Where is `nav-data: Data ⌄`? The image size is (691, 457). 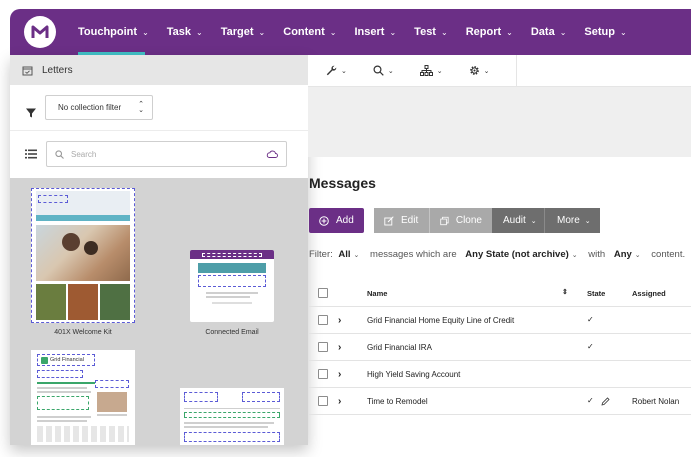
nav-data: Data ⌄ is located at coordinates (549, 32).